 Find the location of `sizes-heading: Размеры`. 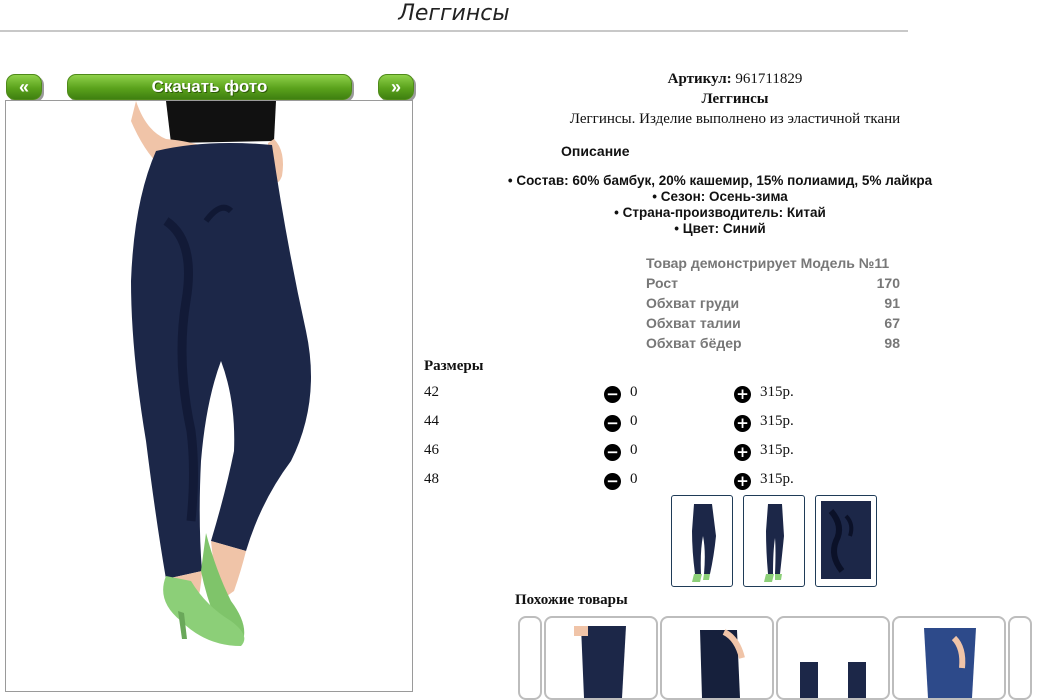

sizes-heading: Размеры is located at coordinates (454, 366).